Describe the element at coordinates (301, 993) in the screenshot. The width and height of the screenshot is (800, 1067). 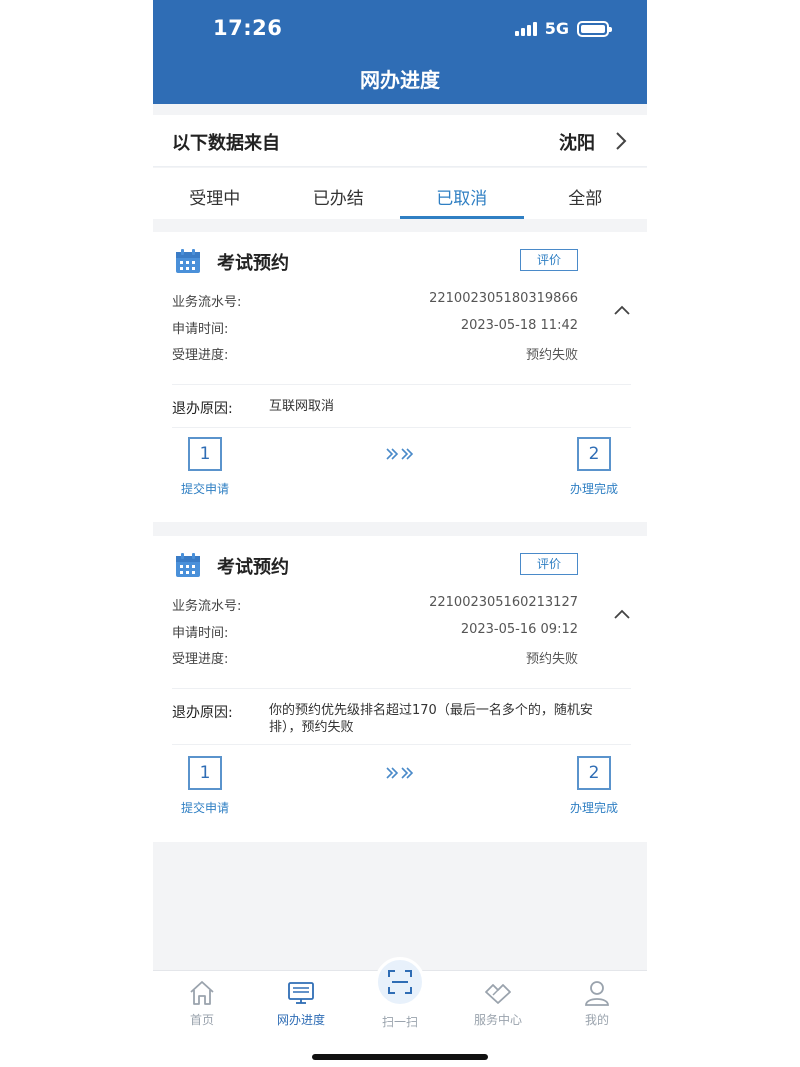
I see `monitor-icon` at that location.